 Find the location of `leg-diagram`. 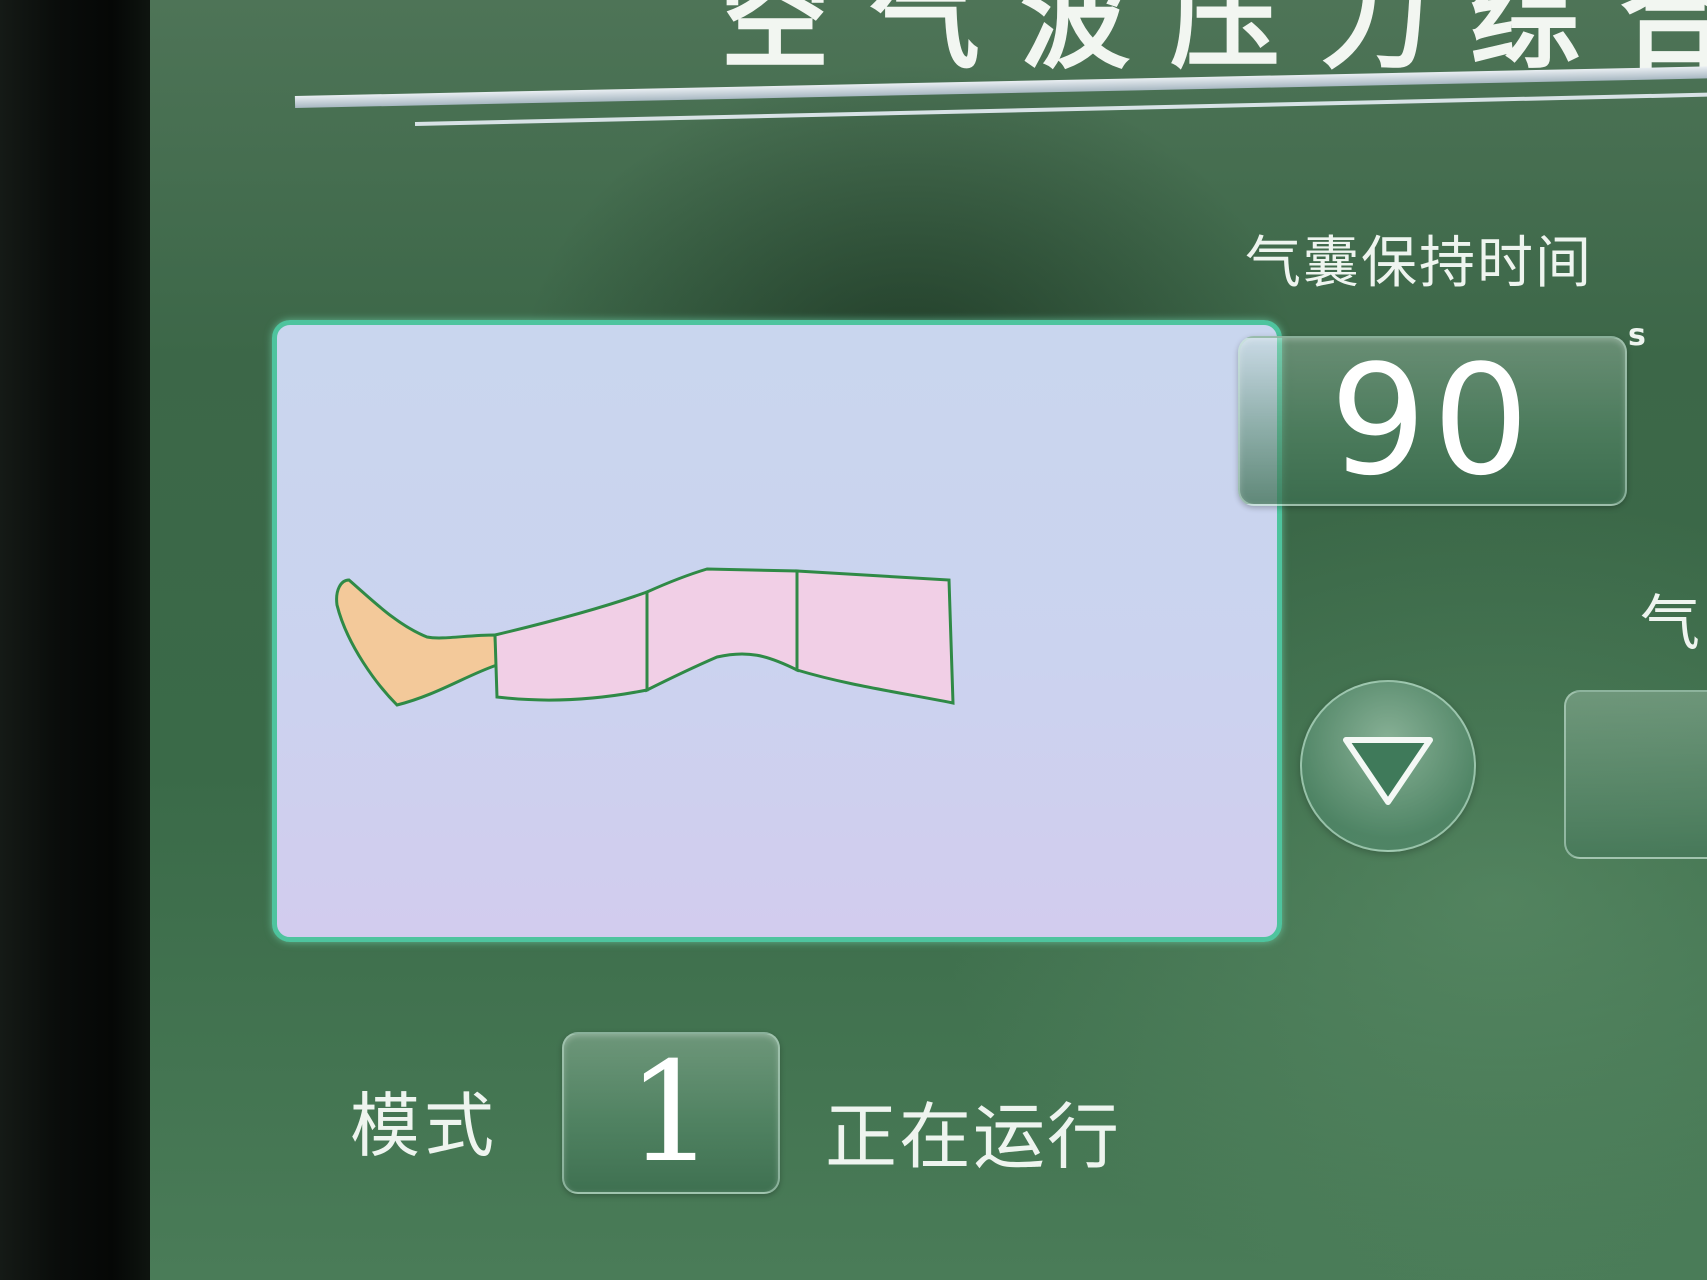

leg-diagram is located at coordinates (645, 637).